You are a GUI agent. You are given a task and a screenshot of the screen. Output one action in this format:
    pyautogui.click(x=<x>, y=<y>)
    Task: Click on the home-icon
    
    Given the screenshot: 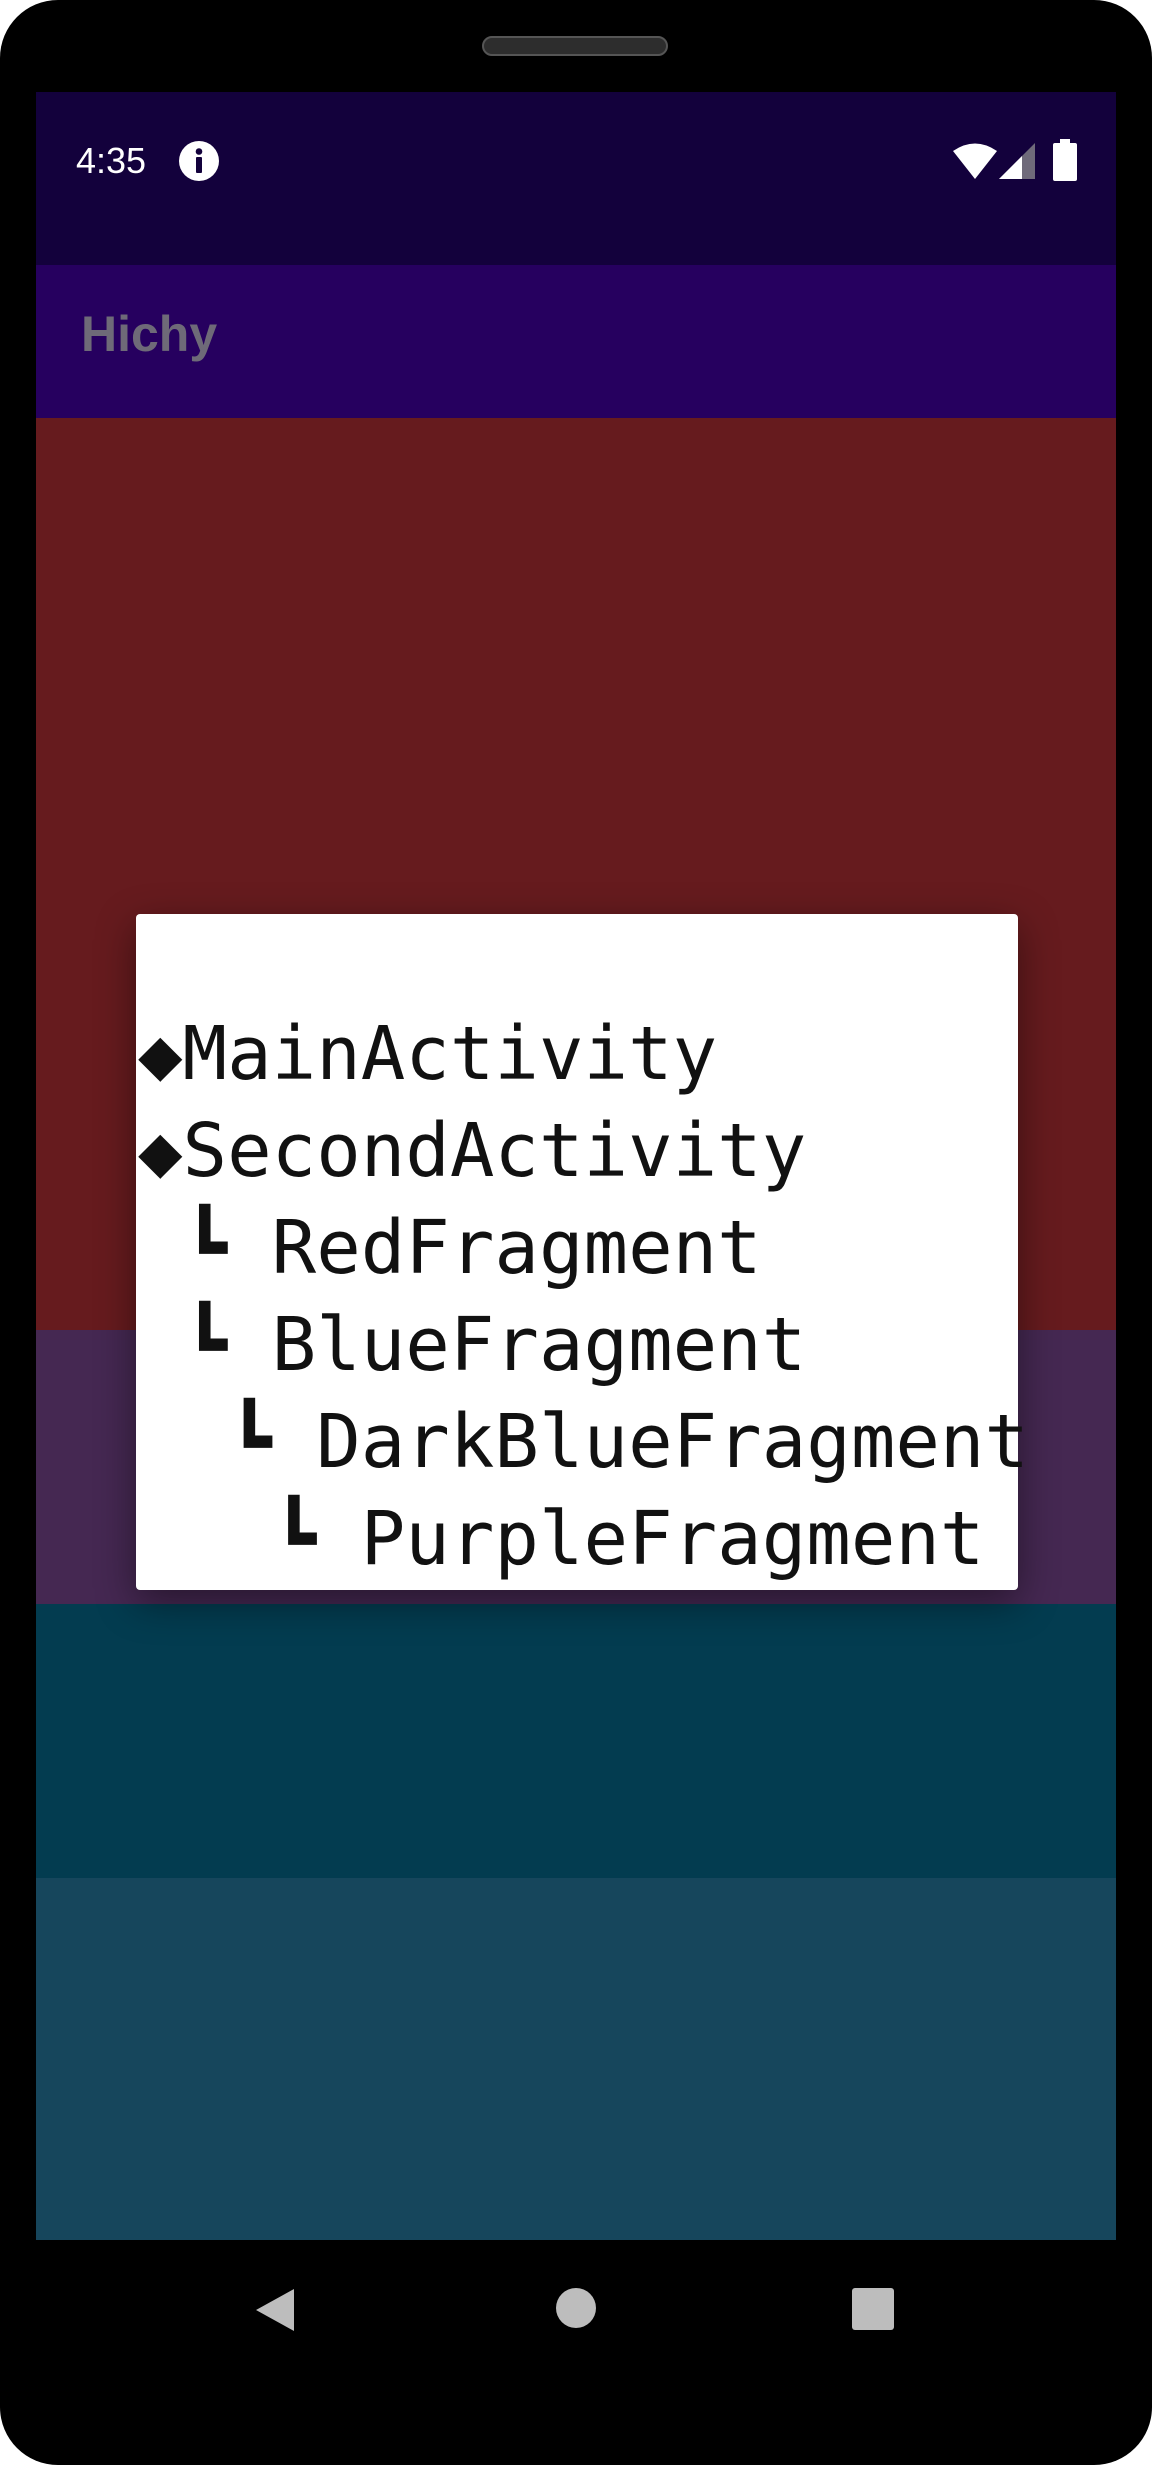 What is the action you would take?
    pyautogui.click(x=576, y=2308)
    